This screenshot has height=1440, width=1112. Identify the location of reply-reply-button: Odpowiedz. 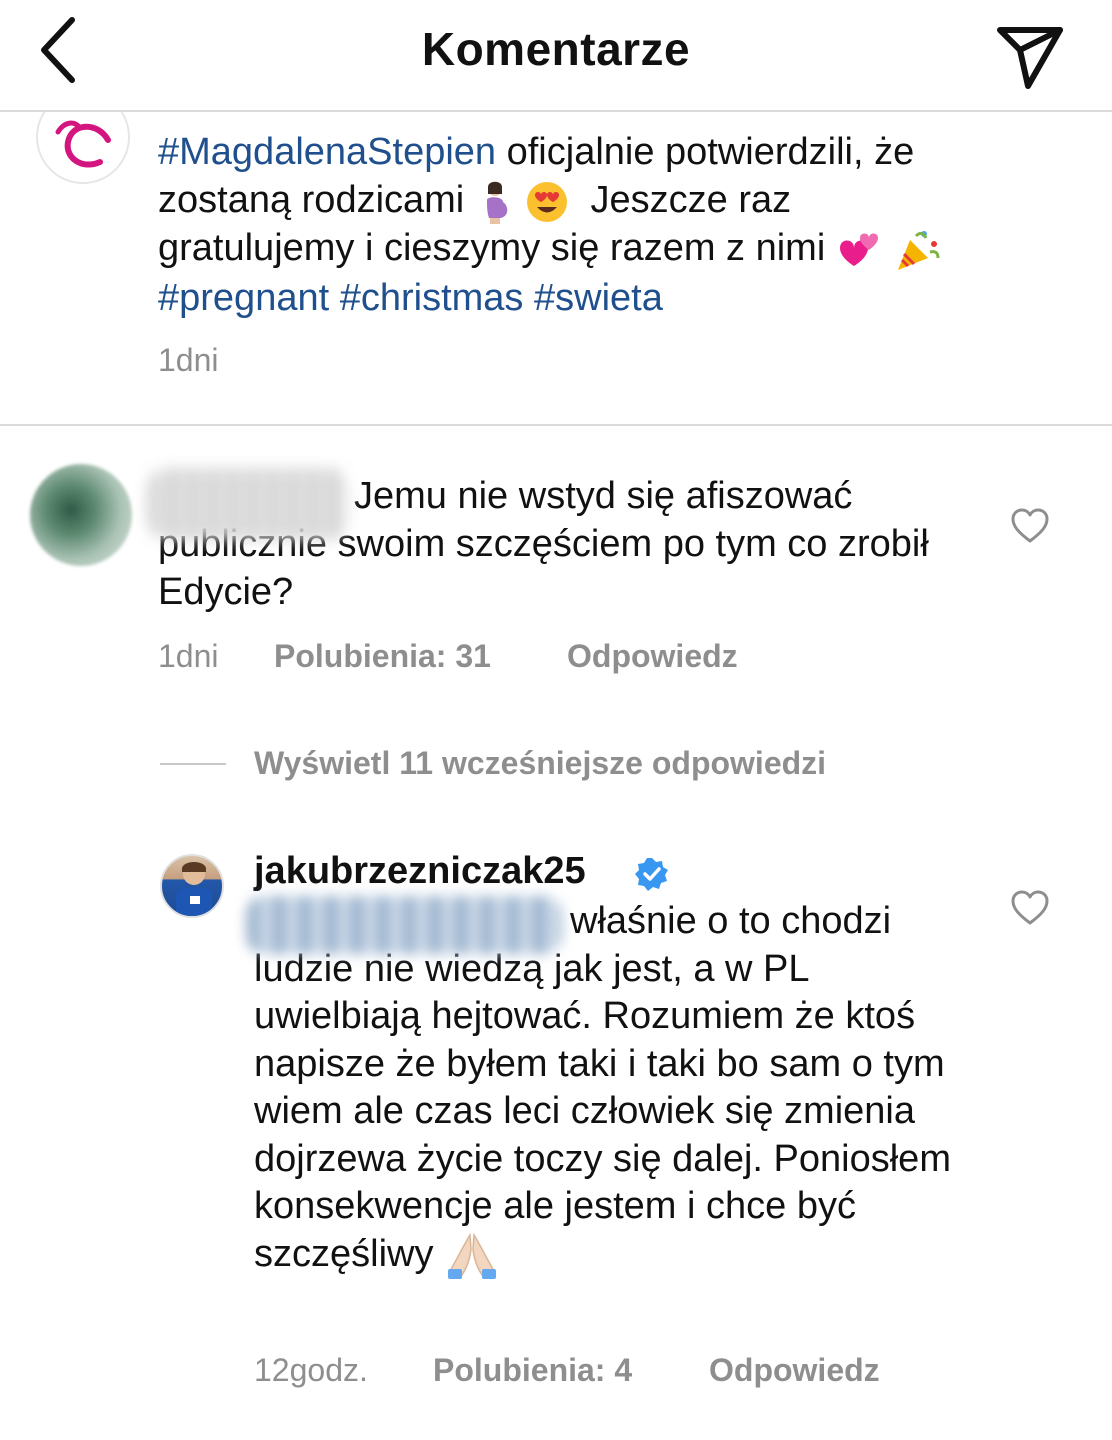
(794, 1370).